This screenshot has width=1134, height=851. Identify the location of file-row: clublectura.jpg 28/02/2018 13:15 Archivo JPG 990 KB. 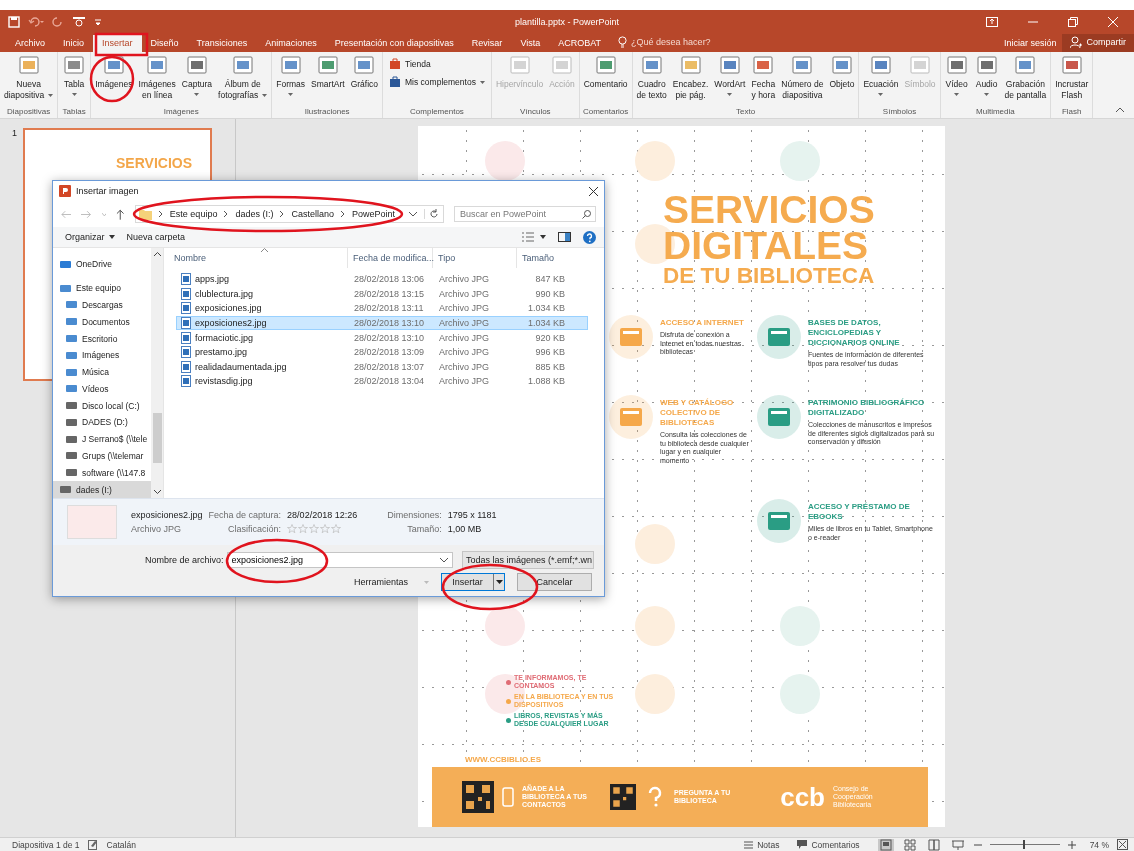
(382, 294).